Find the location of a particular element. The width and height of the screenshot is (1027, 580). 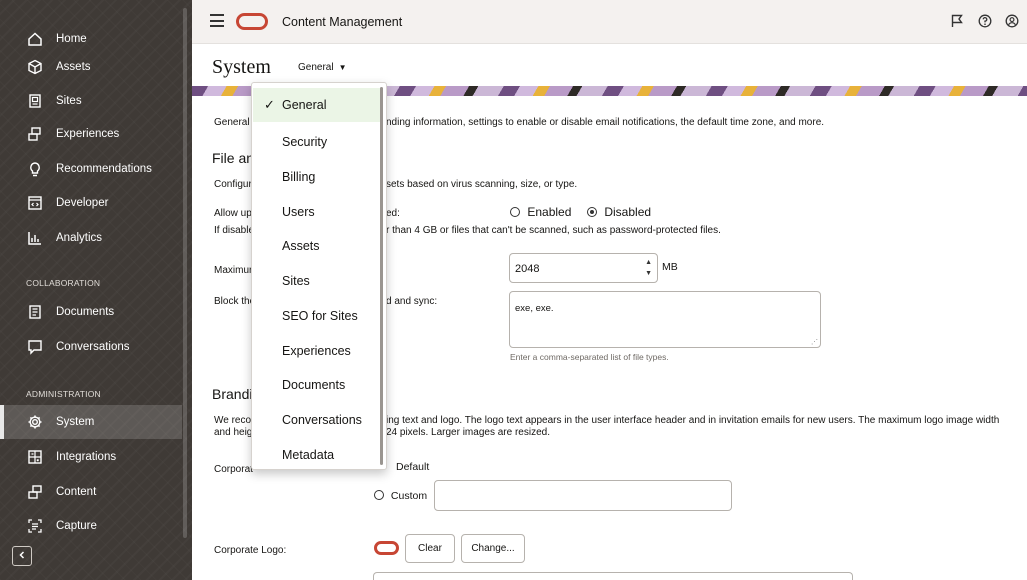

dropdown-item-label: Conversations is located at coordinates (322, 420).